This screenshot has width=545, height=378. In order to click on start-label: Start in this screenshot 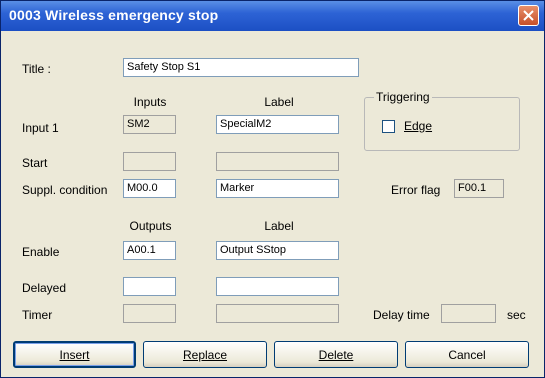, I will do `click(35, 163)`.